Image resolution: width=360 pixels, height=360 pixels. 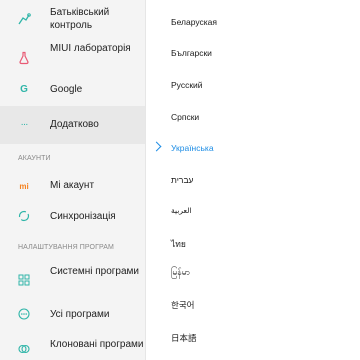 What do you see at coordinates (80, 19) in the screenshot?
I see `sidebar-item-label: Батьківський контроль` at bounding box center [80, 19].